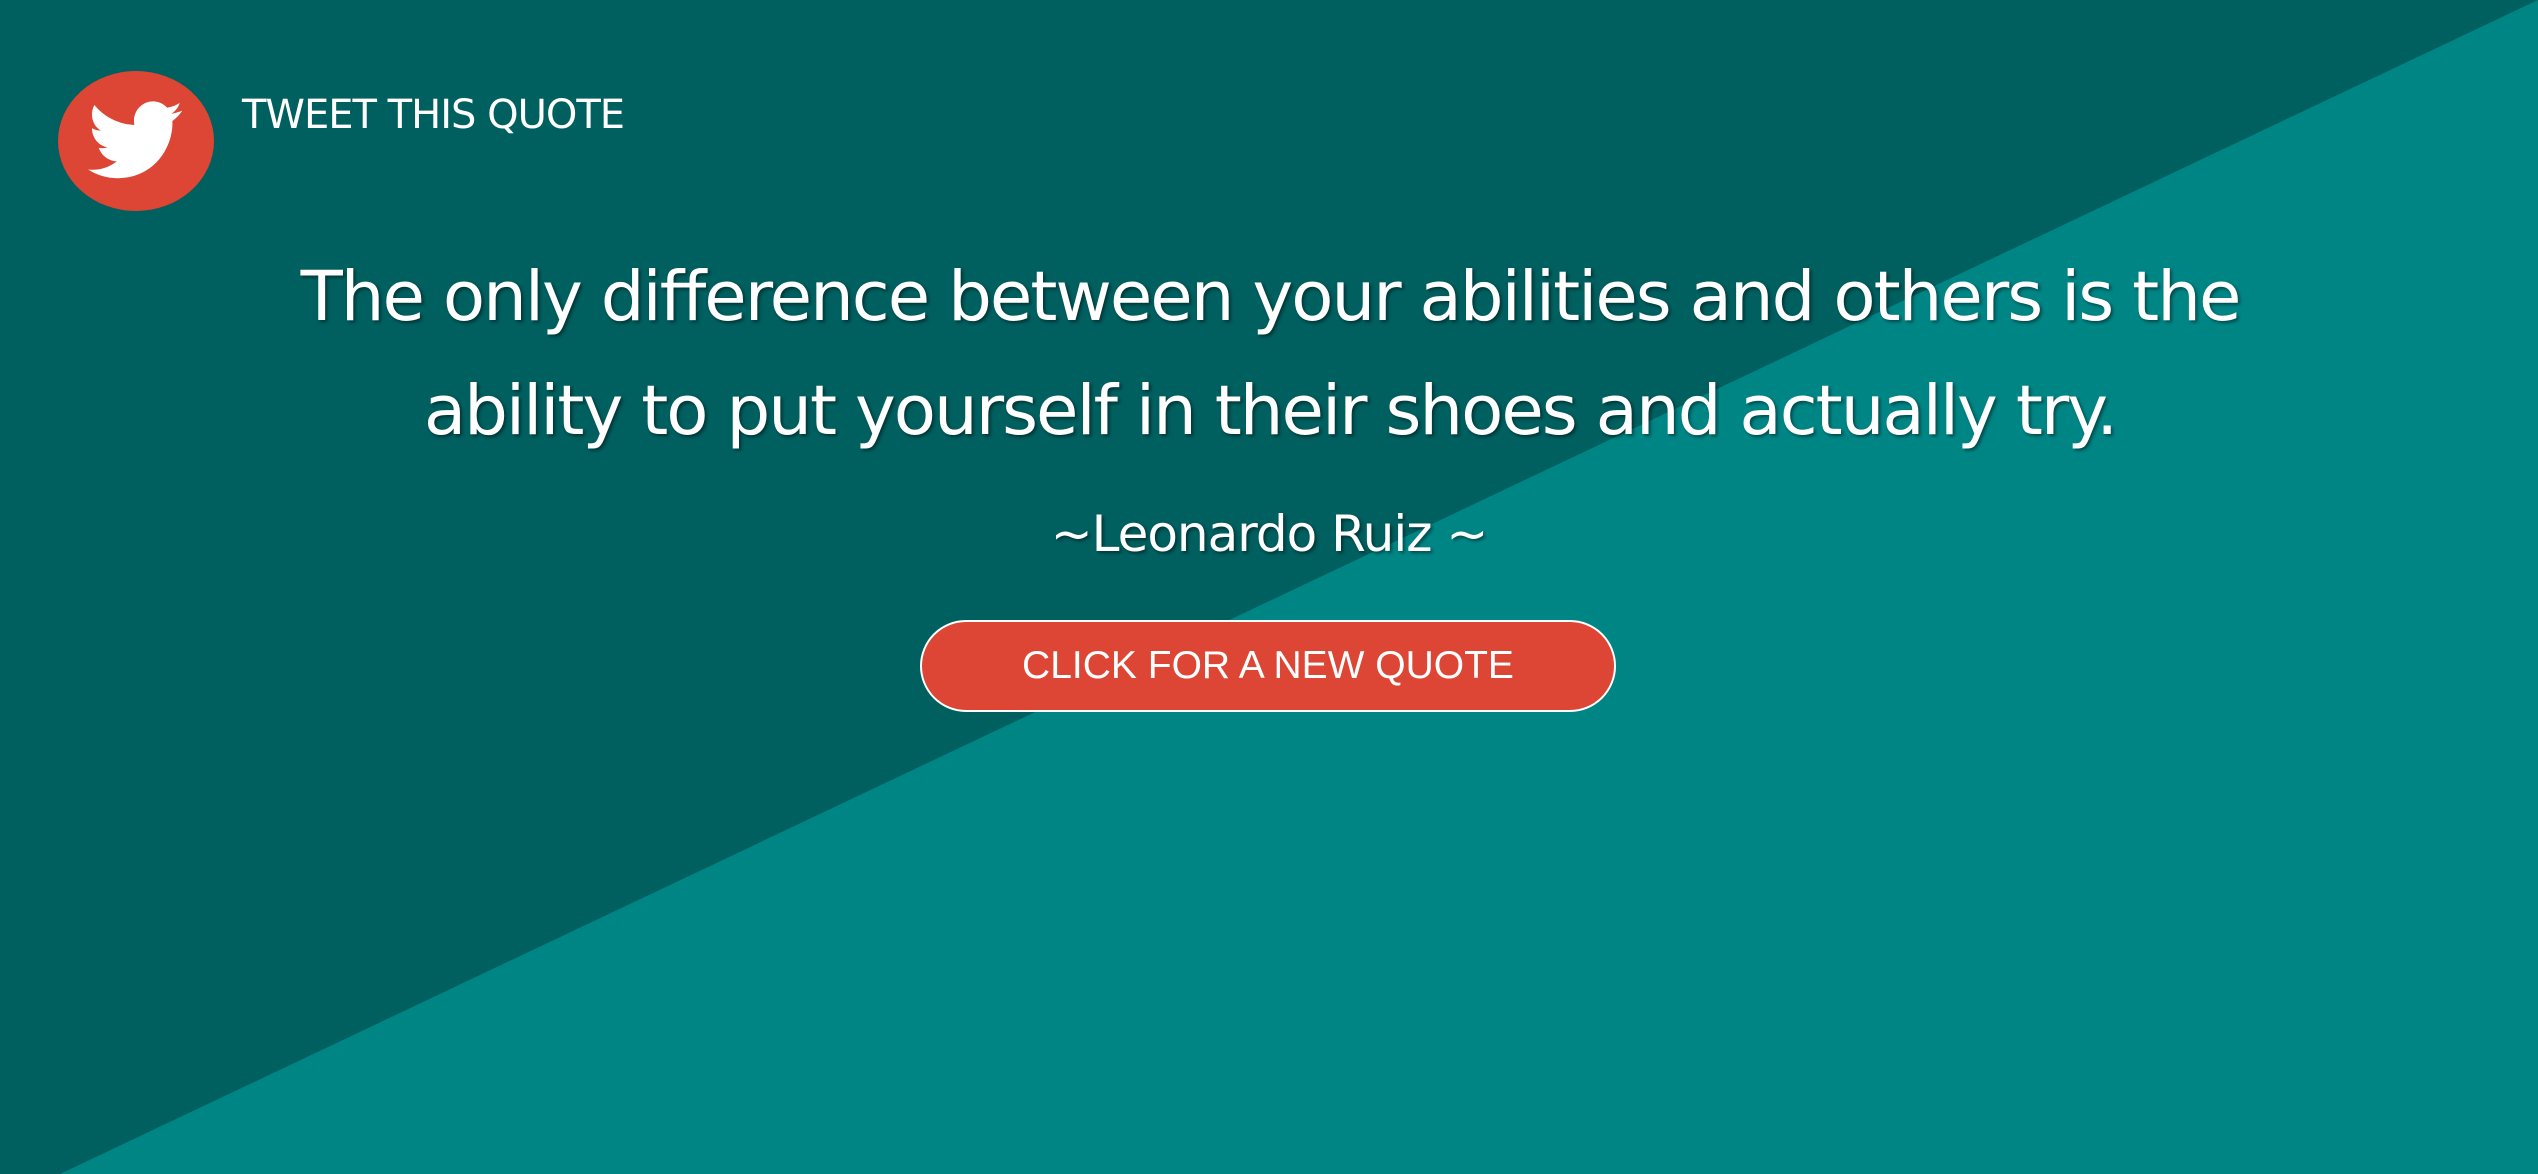 Image resolution: width=2538 pixels, height=1174 pixels. I want to click on tweet-button, so click(136, 141).